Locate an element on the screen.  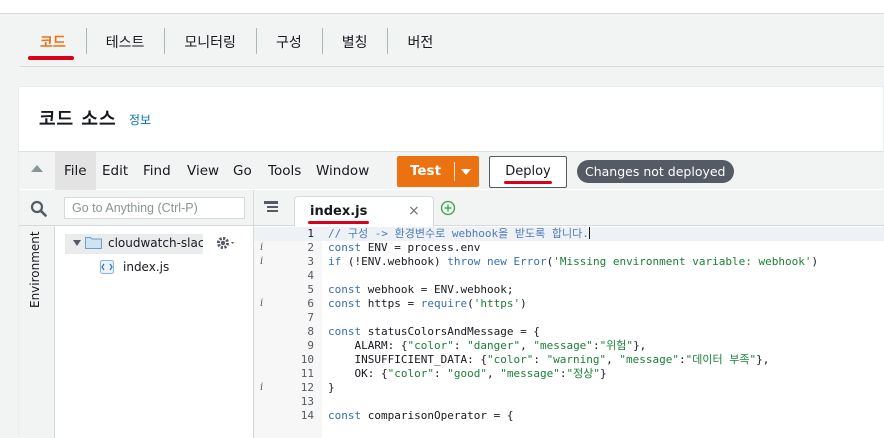
test-button-label: Test is located at coordinates (425, 171).